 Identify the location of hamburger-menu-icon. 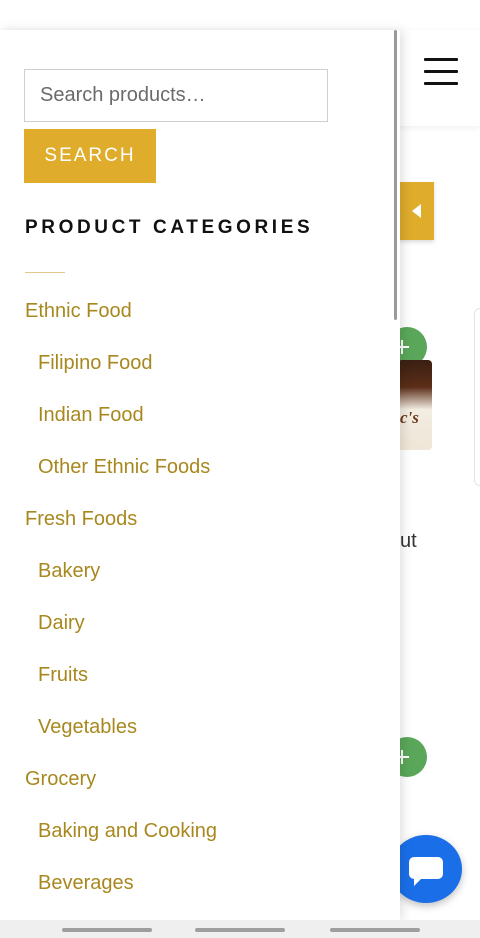
(441, 72).